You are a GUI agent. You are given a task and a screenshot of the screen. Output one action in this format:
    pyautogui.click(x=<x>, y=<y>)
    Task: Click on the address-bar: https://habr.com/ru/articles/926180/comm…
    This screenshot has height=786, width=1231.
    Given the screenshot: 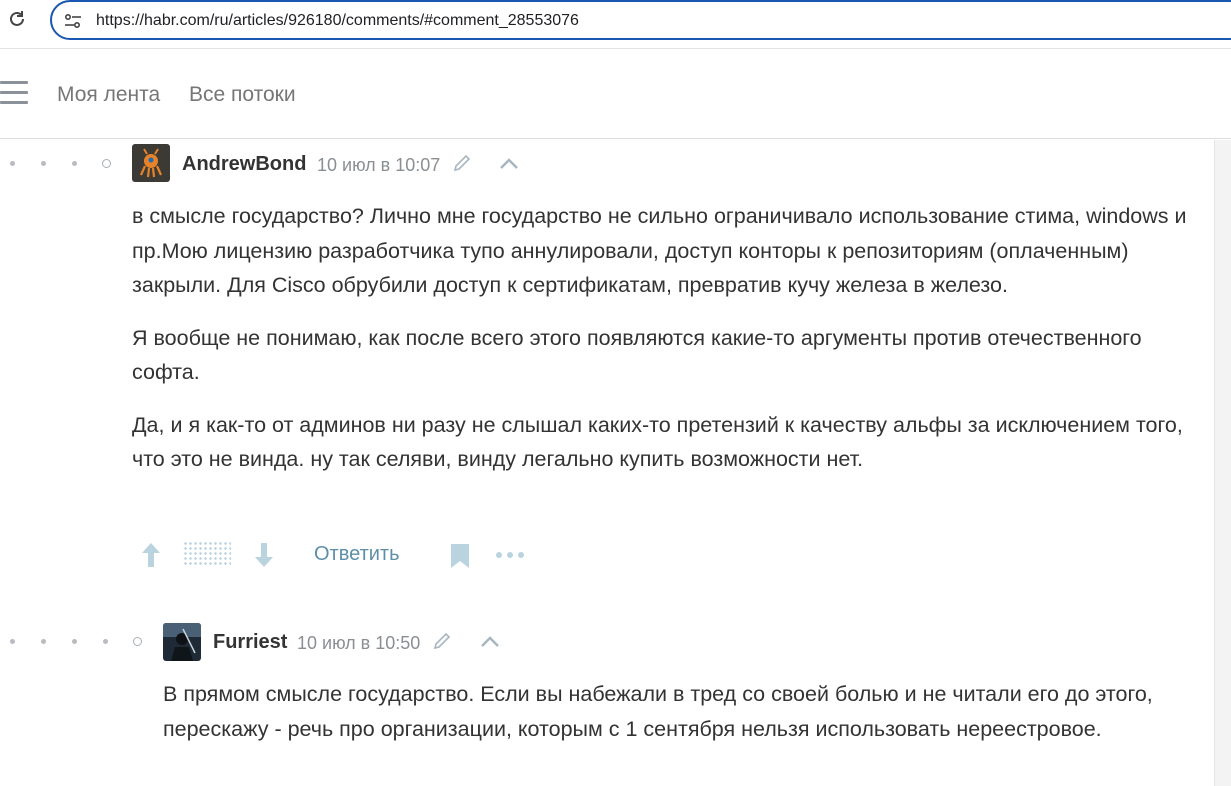 What is the action you would take?
    pyautogui.click(x=640, y=20)
    